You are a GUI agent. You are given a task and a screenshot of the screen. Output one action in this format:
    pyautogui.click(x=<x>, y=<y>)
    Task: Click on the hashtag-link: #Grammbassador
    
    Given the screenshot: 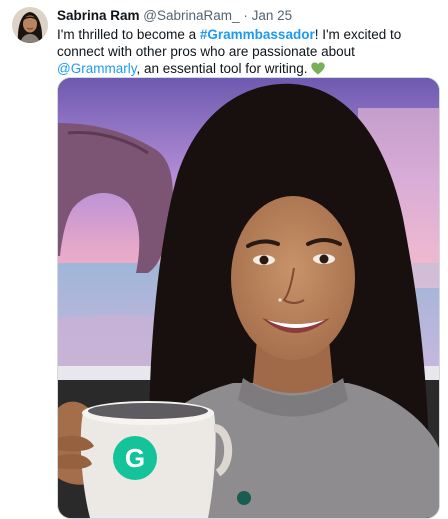 What is the action you would take?
    pyautogui.click(x=257, y=34)
    